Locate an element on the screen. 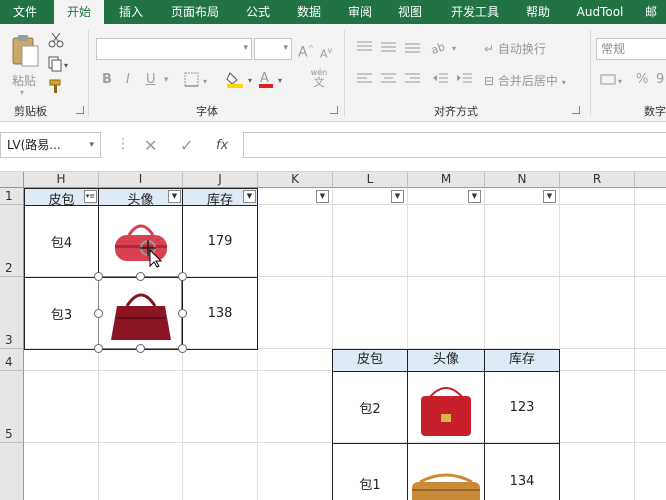  decrease-indent-icon is located at coordinates (441, 79).